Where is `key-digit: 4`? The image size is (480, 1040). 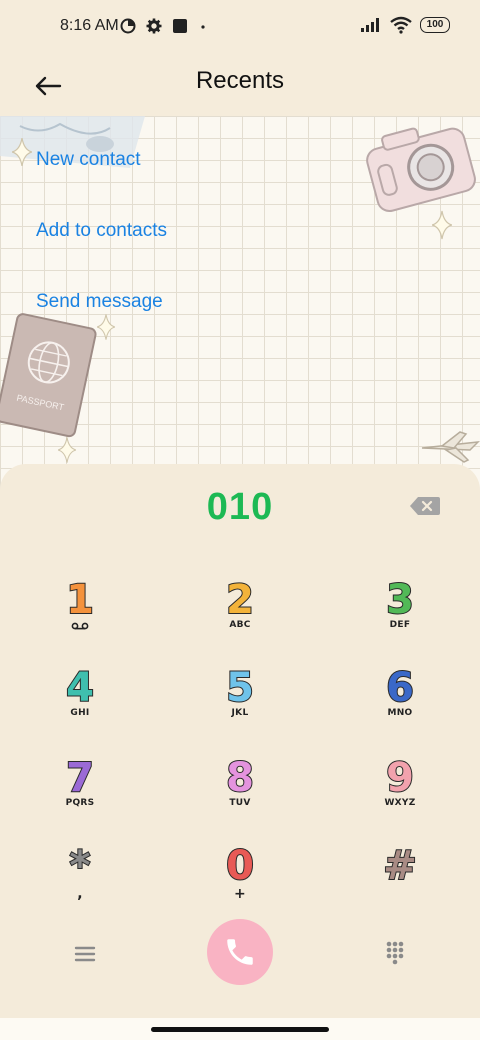
key-digit: 4 is located at coordinates (80, 688).